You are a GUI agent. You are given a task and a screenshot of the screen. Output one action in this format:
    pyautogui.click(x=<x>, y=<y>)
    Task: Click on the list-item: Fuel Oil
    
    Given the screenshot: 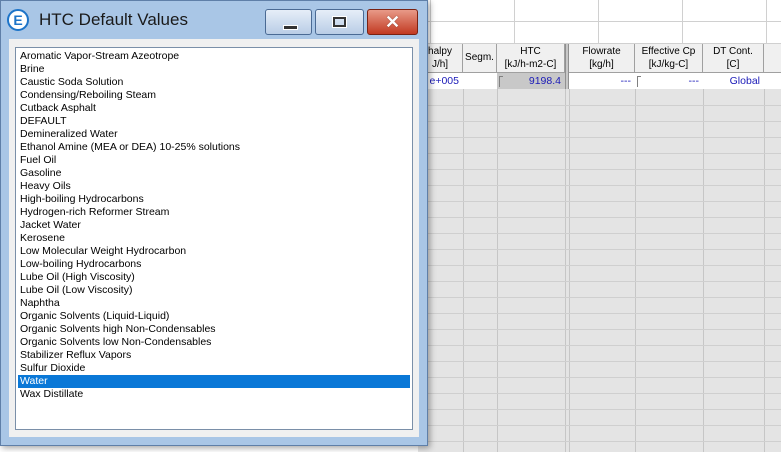 What is the action you would take?
    pyautogui.click(x=214, y=160)
    